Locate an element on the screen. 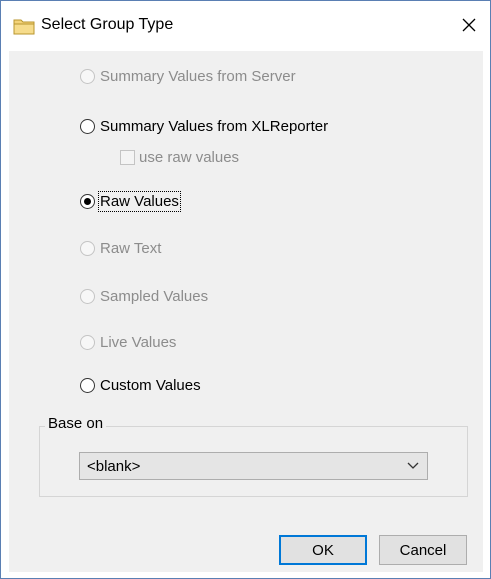 This screenshot has width=491, height=579. close-icon is located at coordinates (469, 25).